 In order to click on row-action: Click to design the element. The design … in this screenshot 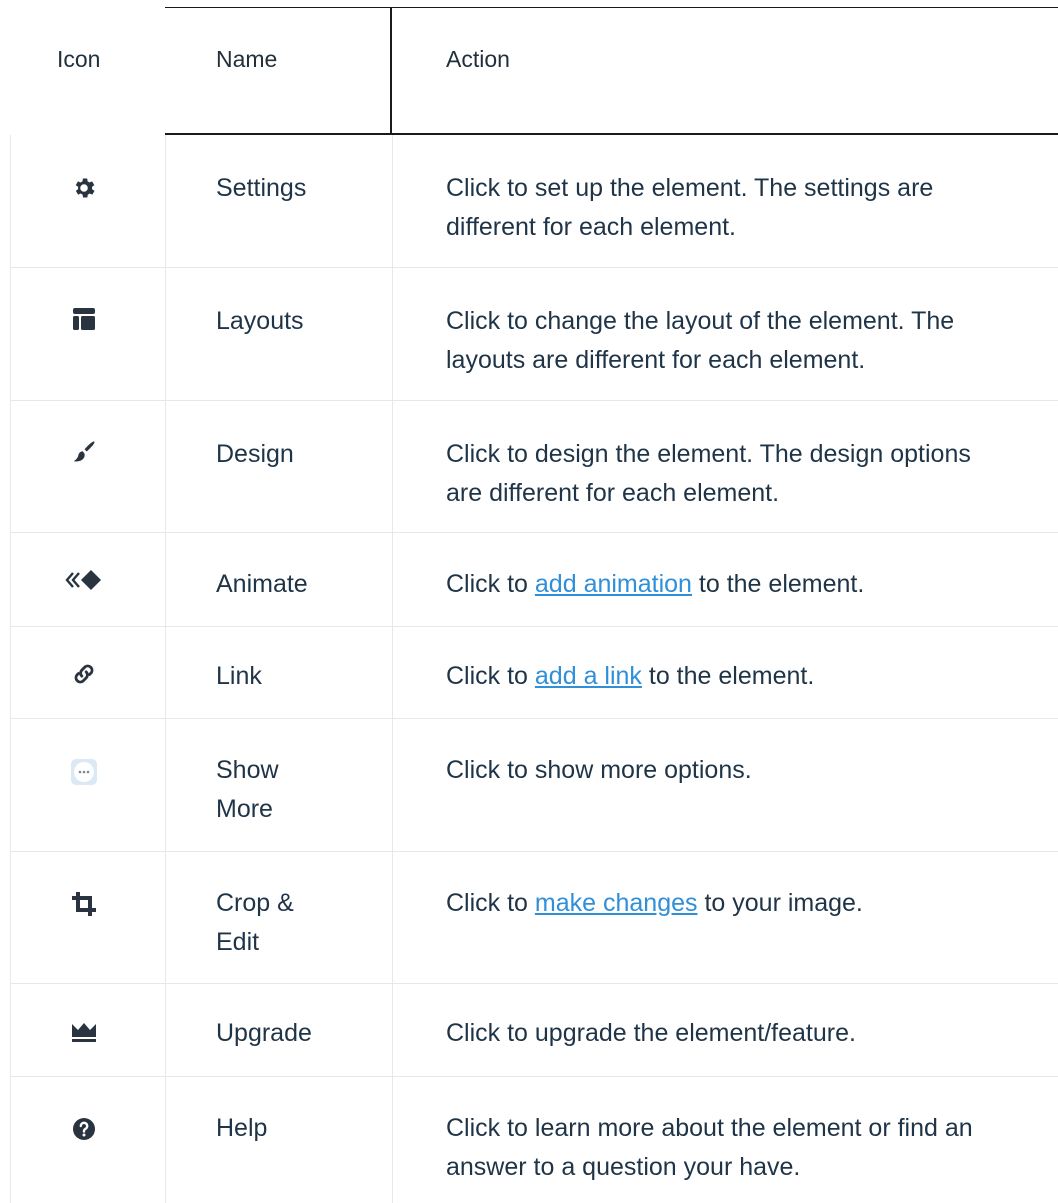, I will do `click(746, 474)`.